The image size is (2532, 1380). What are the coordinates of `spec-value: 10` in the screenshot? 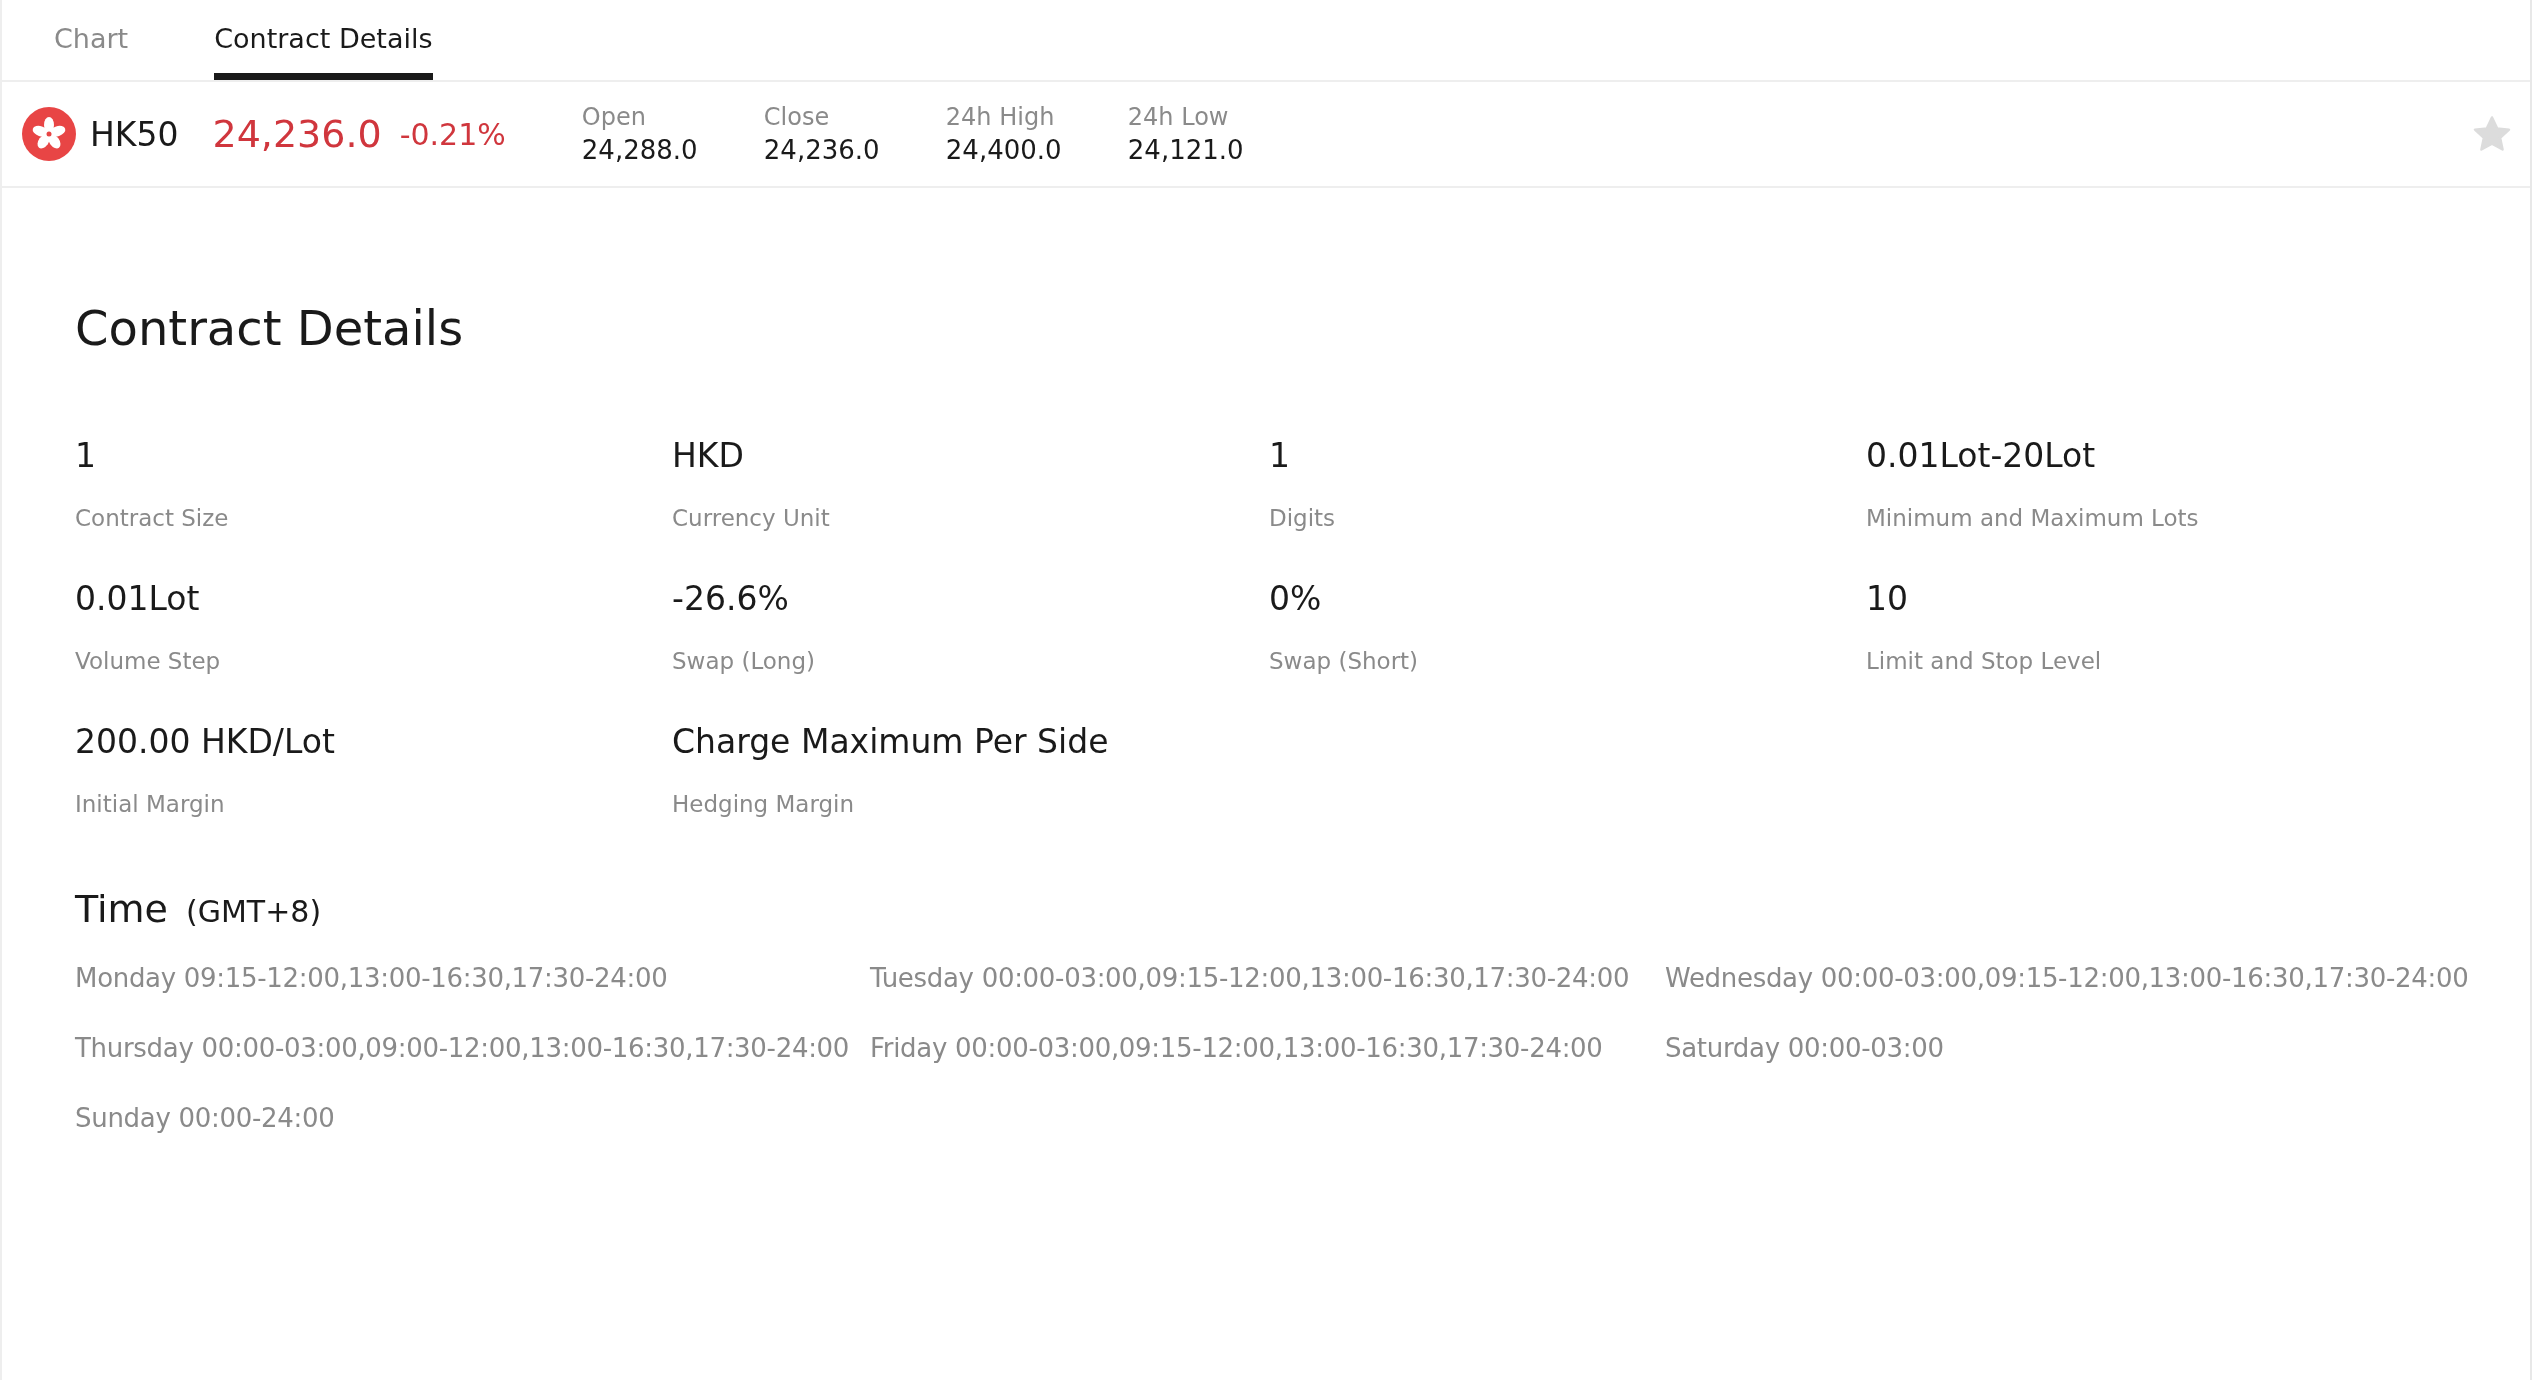 It's located at (1887, 598).